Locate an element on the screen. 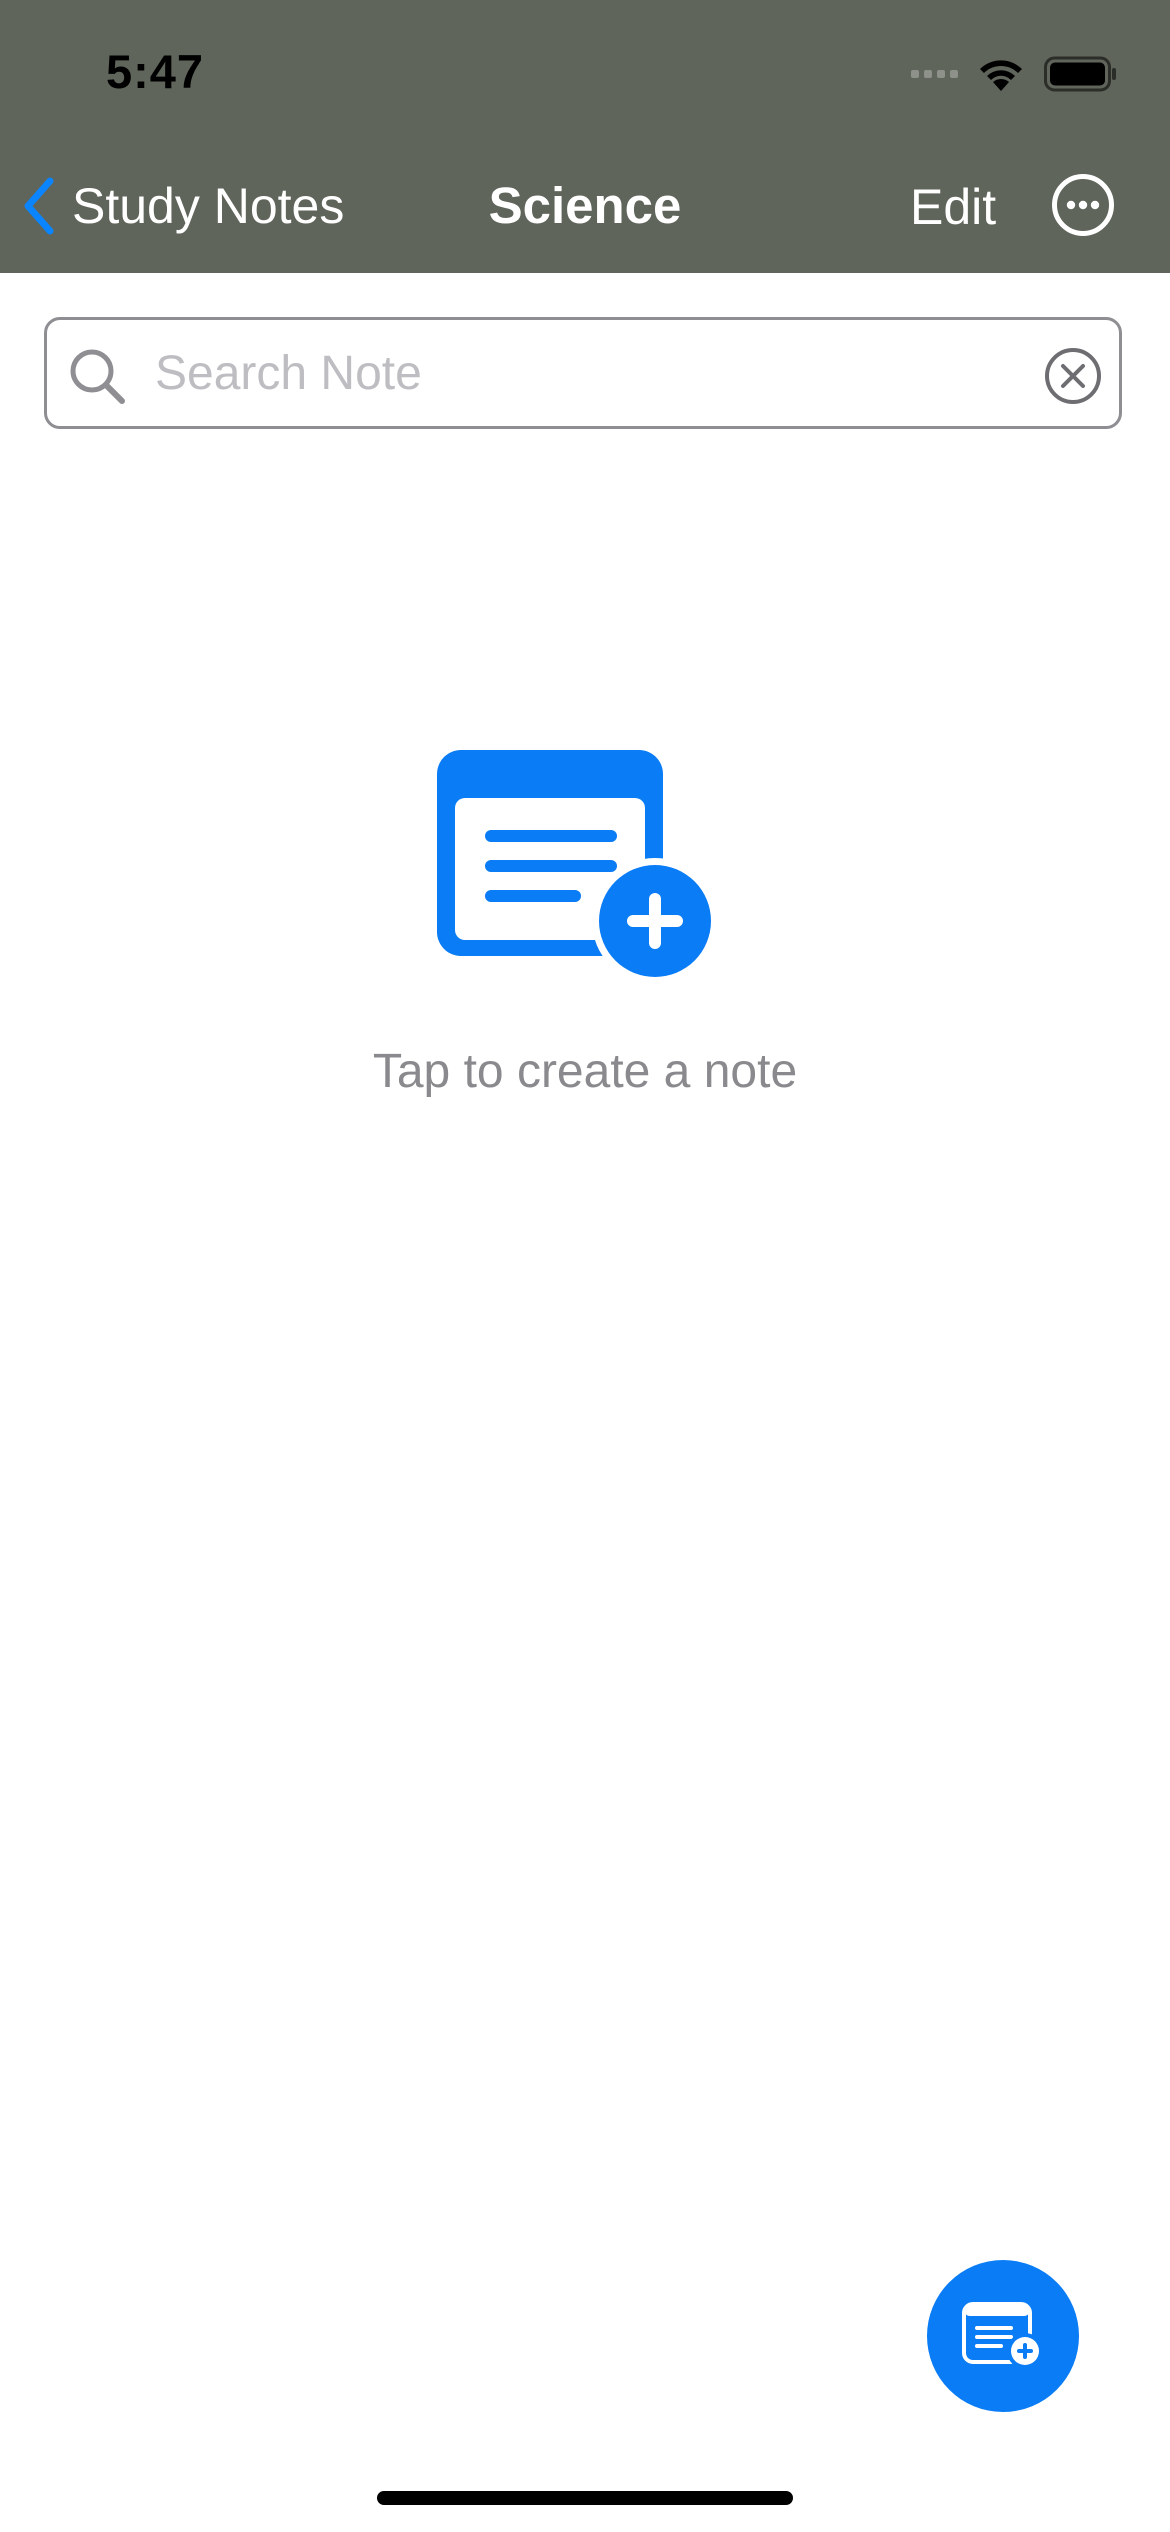 This screenshot has width=1170, height=2532. clear-search-icon is located at coordinates (1073, 376).